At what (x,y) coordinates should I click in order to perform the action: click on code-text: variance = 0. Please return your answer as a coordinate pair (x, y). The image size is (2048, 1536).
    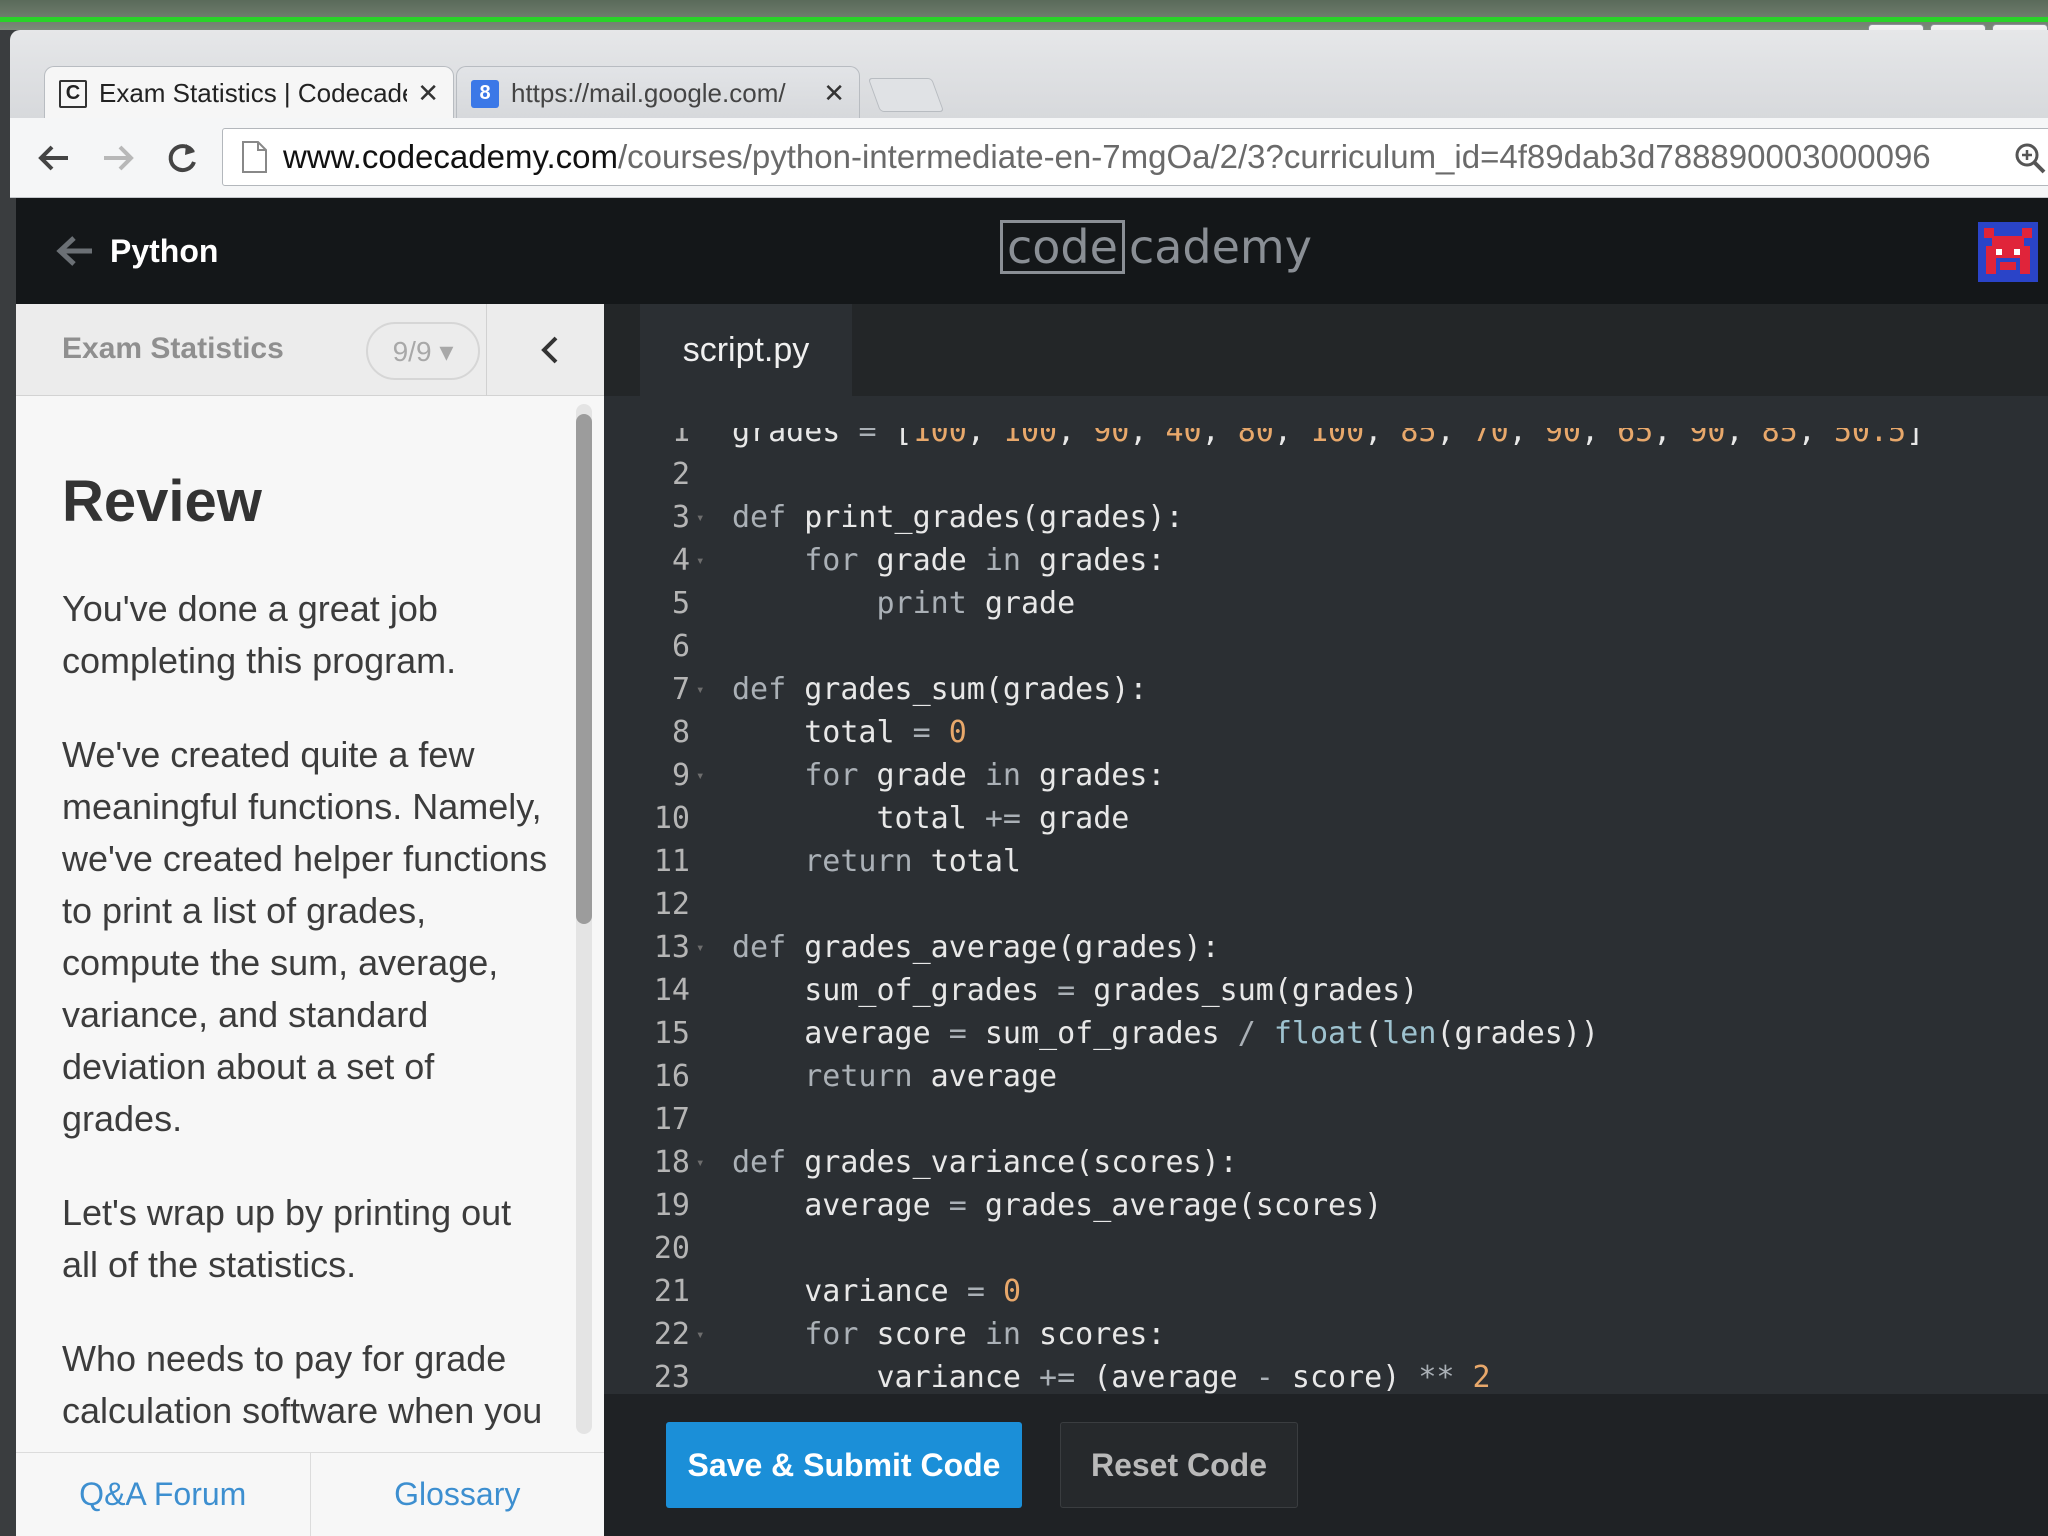
    Looking at the image, I should click on (876, 1291).